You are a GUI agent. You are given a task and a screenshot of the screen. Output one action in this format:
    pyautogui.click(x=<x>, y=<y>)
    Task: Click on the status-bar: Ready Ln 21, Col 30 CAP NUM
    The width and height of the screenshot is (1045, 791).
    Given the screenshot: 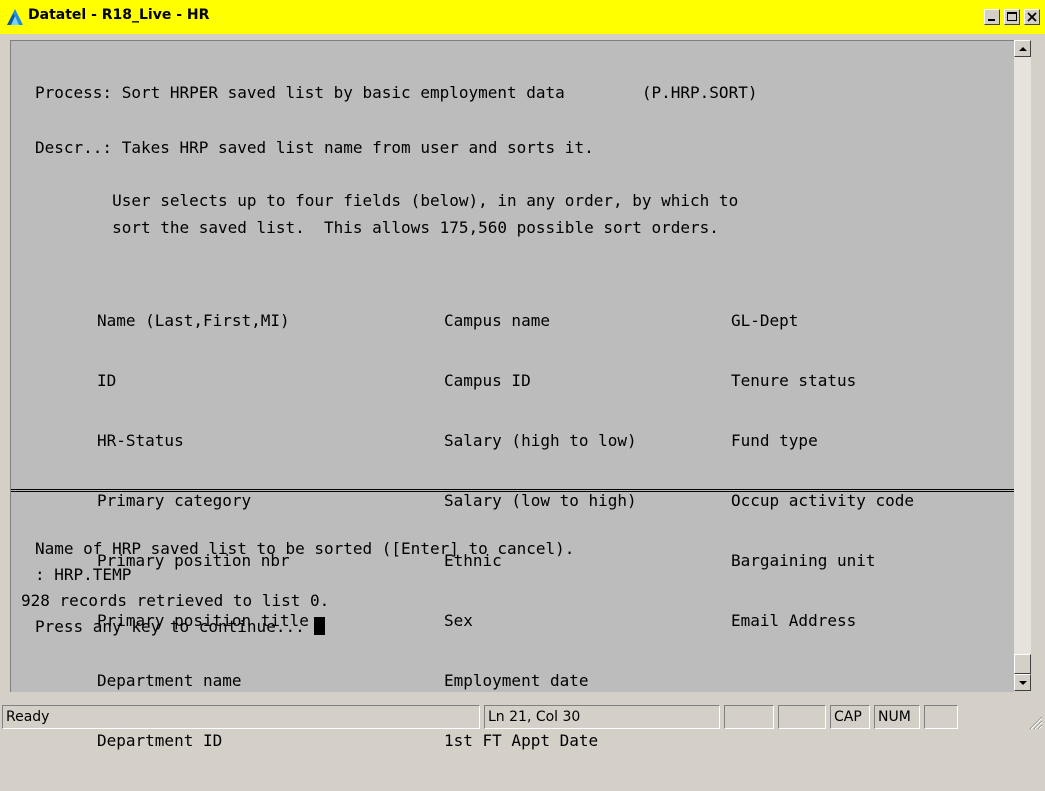 What is the action you would take?
    pyautogui.click(x=522, y=717)
    